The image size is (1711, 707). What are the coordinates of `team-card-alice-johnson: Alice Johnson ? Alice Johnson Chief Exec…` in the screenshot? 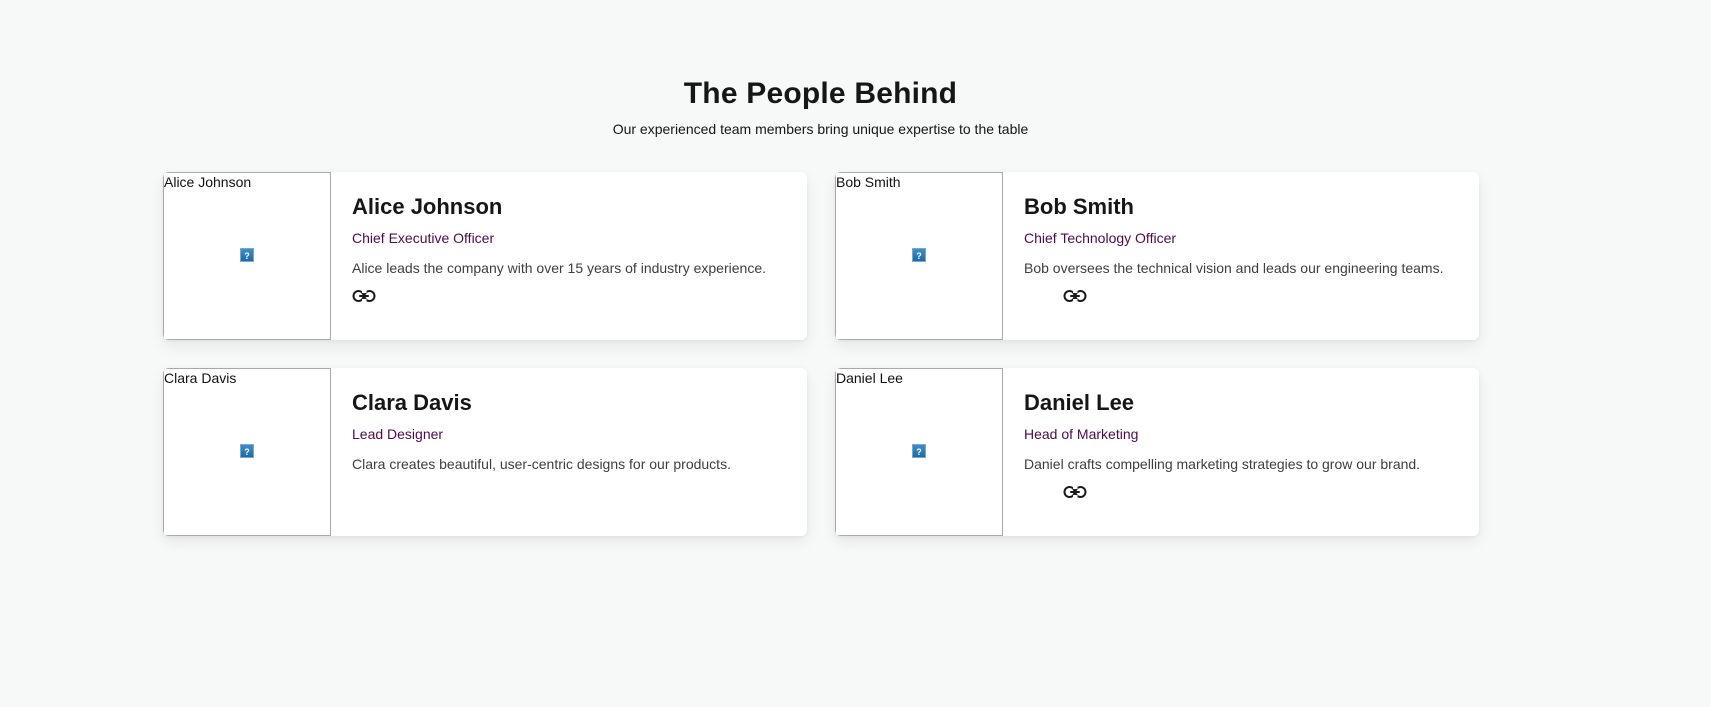 It's located at (485, 256).